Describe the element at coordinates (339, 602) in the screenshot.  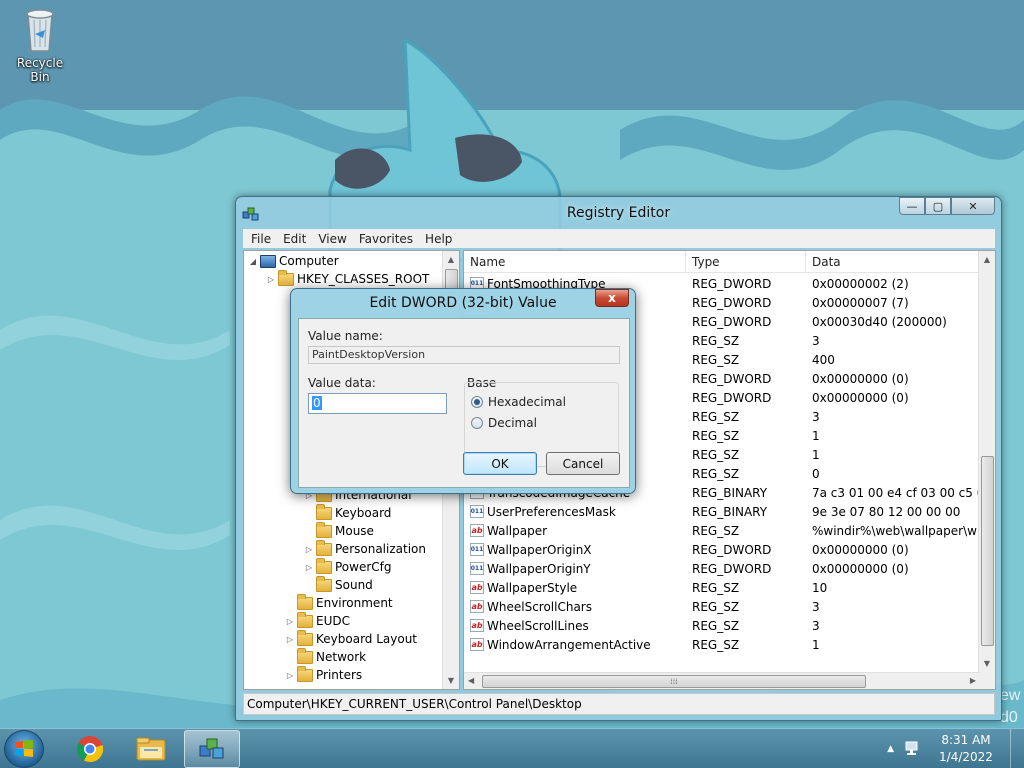
I see `tree-item-environment: Environment` at that location.